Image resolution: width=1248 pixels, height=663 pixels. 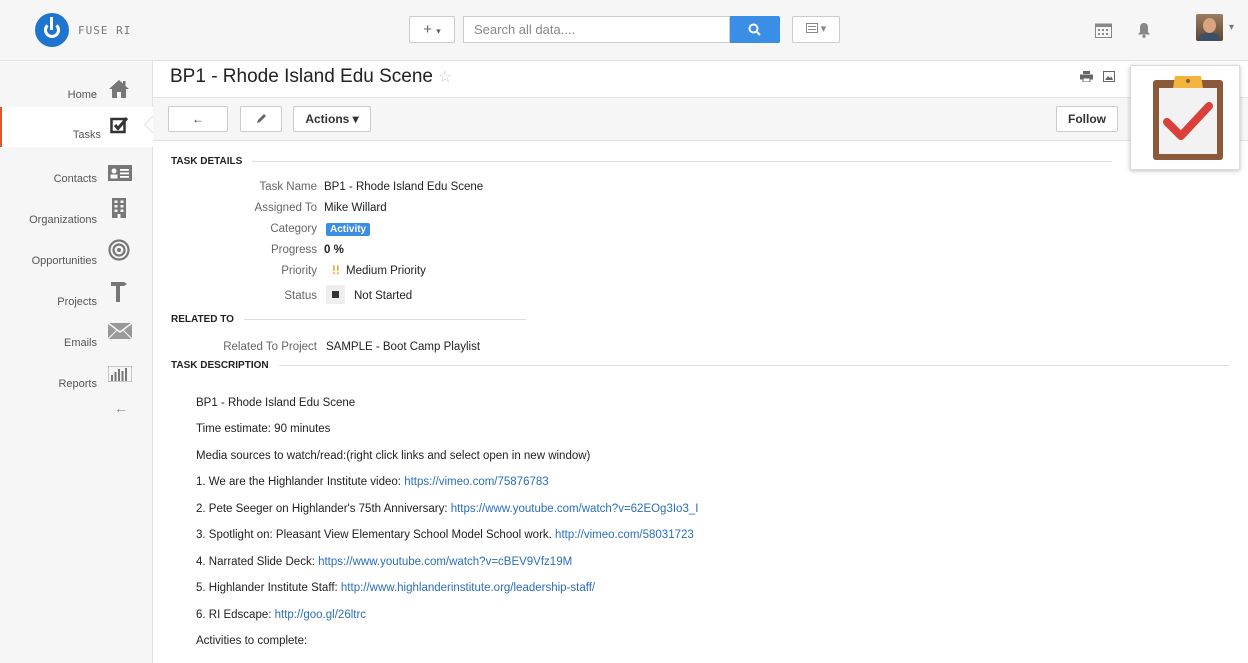 What do you see at coordinates (252, 641) in the screenshot?
I see `description-line: Activities to complete:` at bounding box center [252, 641].